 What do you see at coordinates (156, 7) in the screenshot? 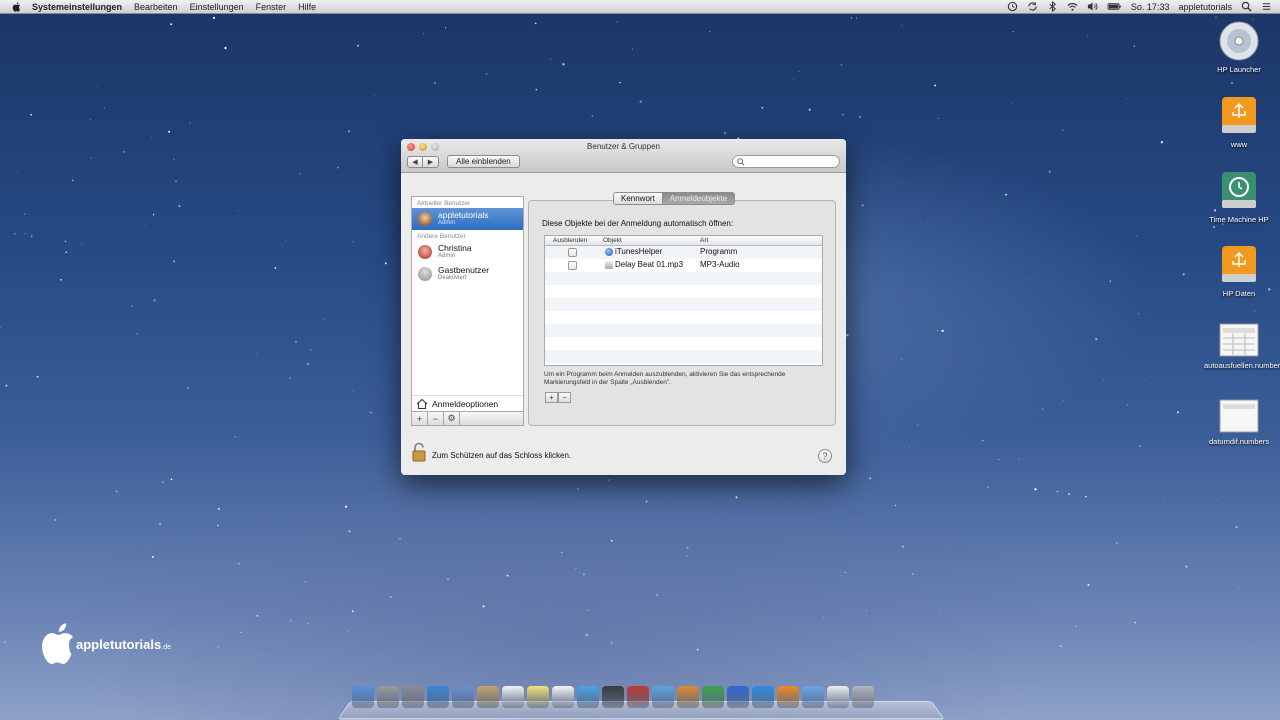
I see `menu-bearbeiten: Bearbeiten` at bounding box center [156, 7].